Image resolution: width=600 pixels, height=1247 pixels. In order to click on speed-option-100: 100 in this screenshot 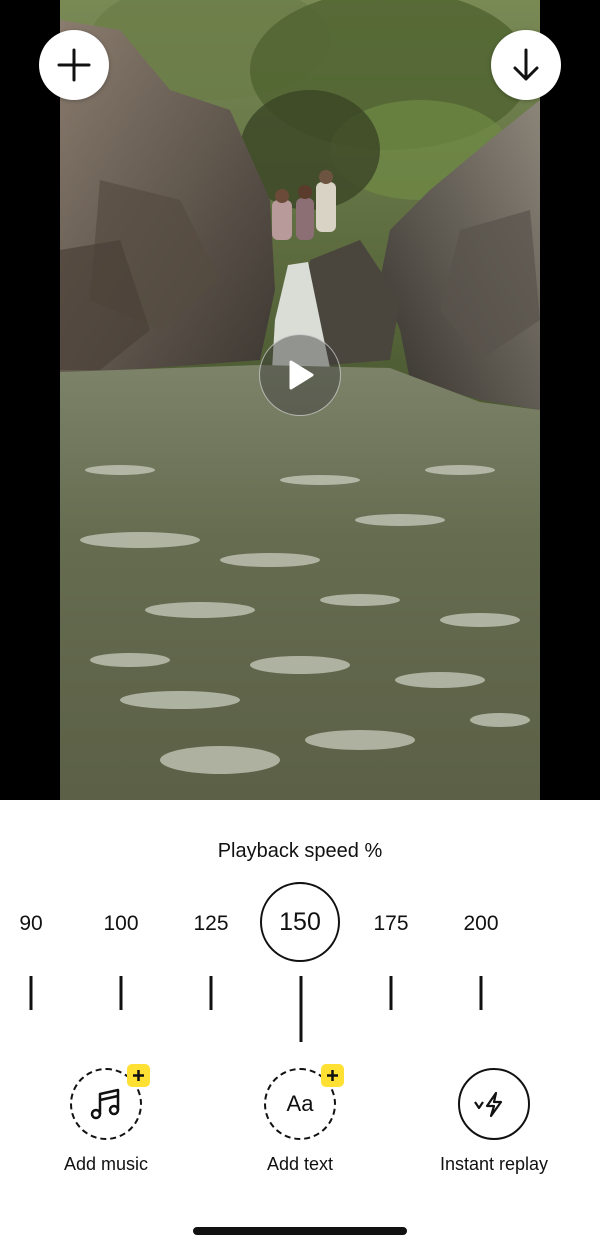, I will do `click(121, 924)`.